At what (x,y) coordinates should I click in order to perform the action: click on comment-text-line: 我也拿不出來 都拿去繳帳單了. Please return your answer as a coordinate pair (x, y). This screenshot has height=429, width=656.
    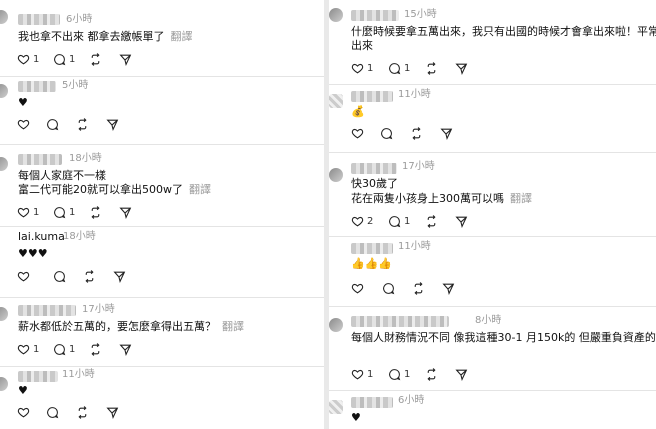
    Looking at the image, I should click on (91, 36).